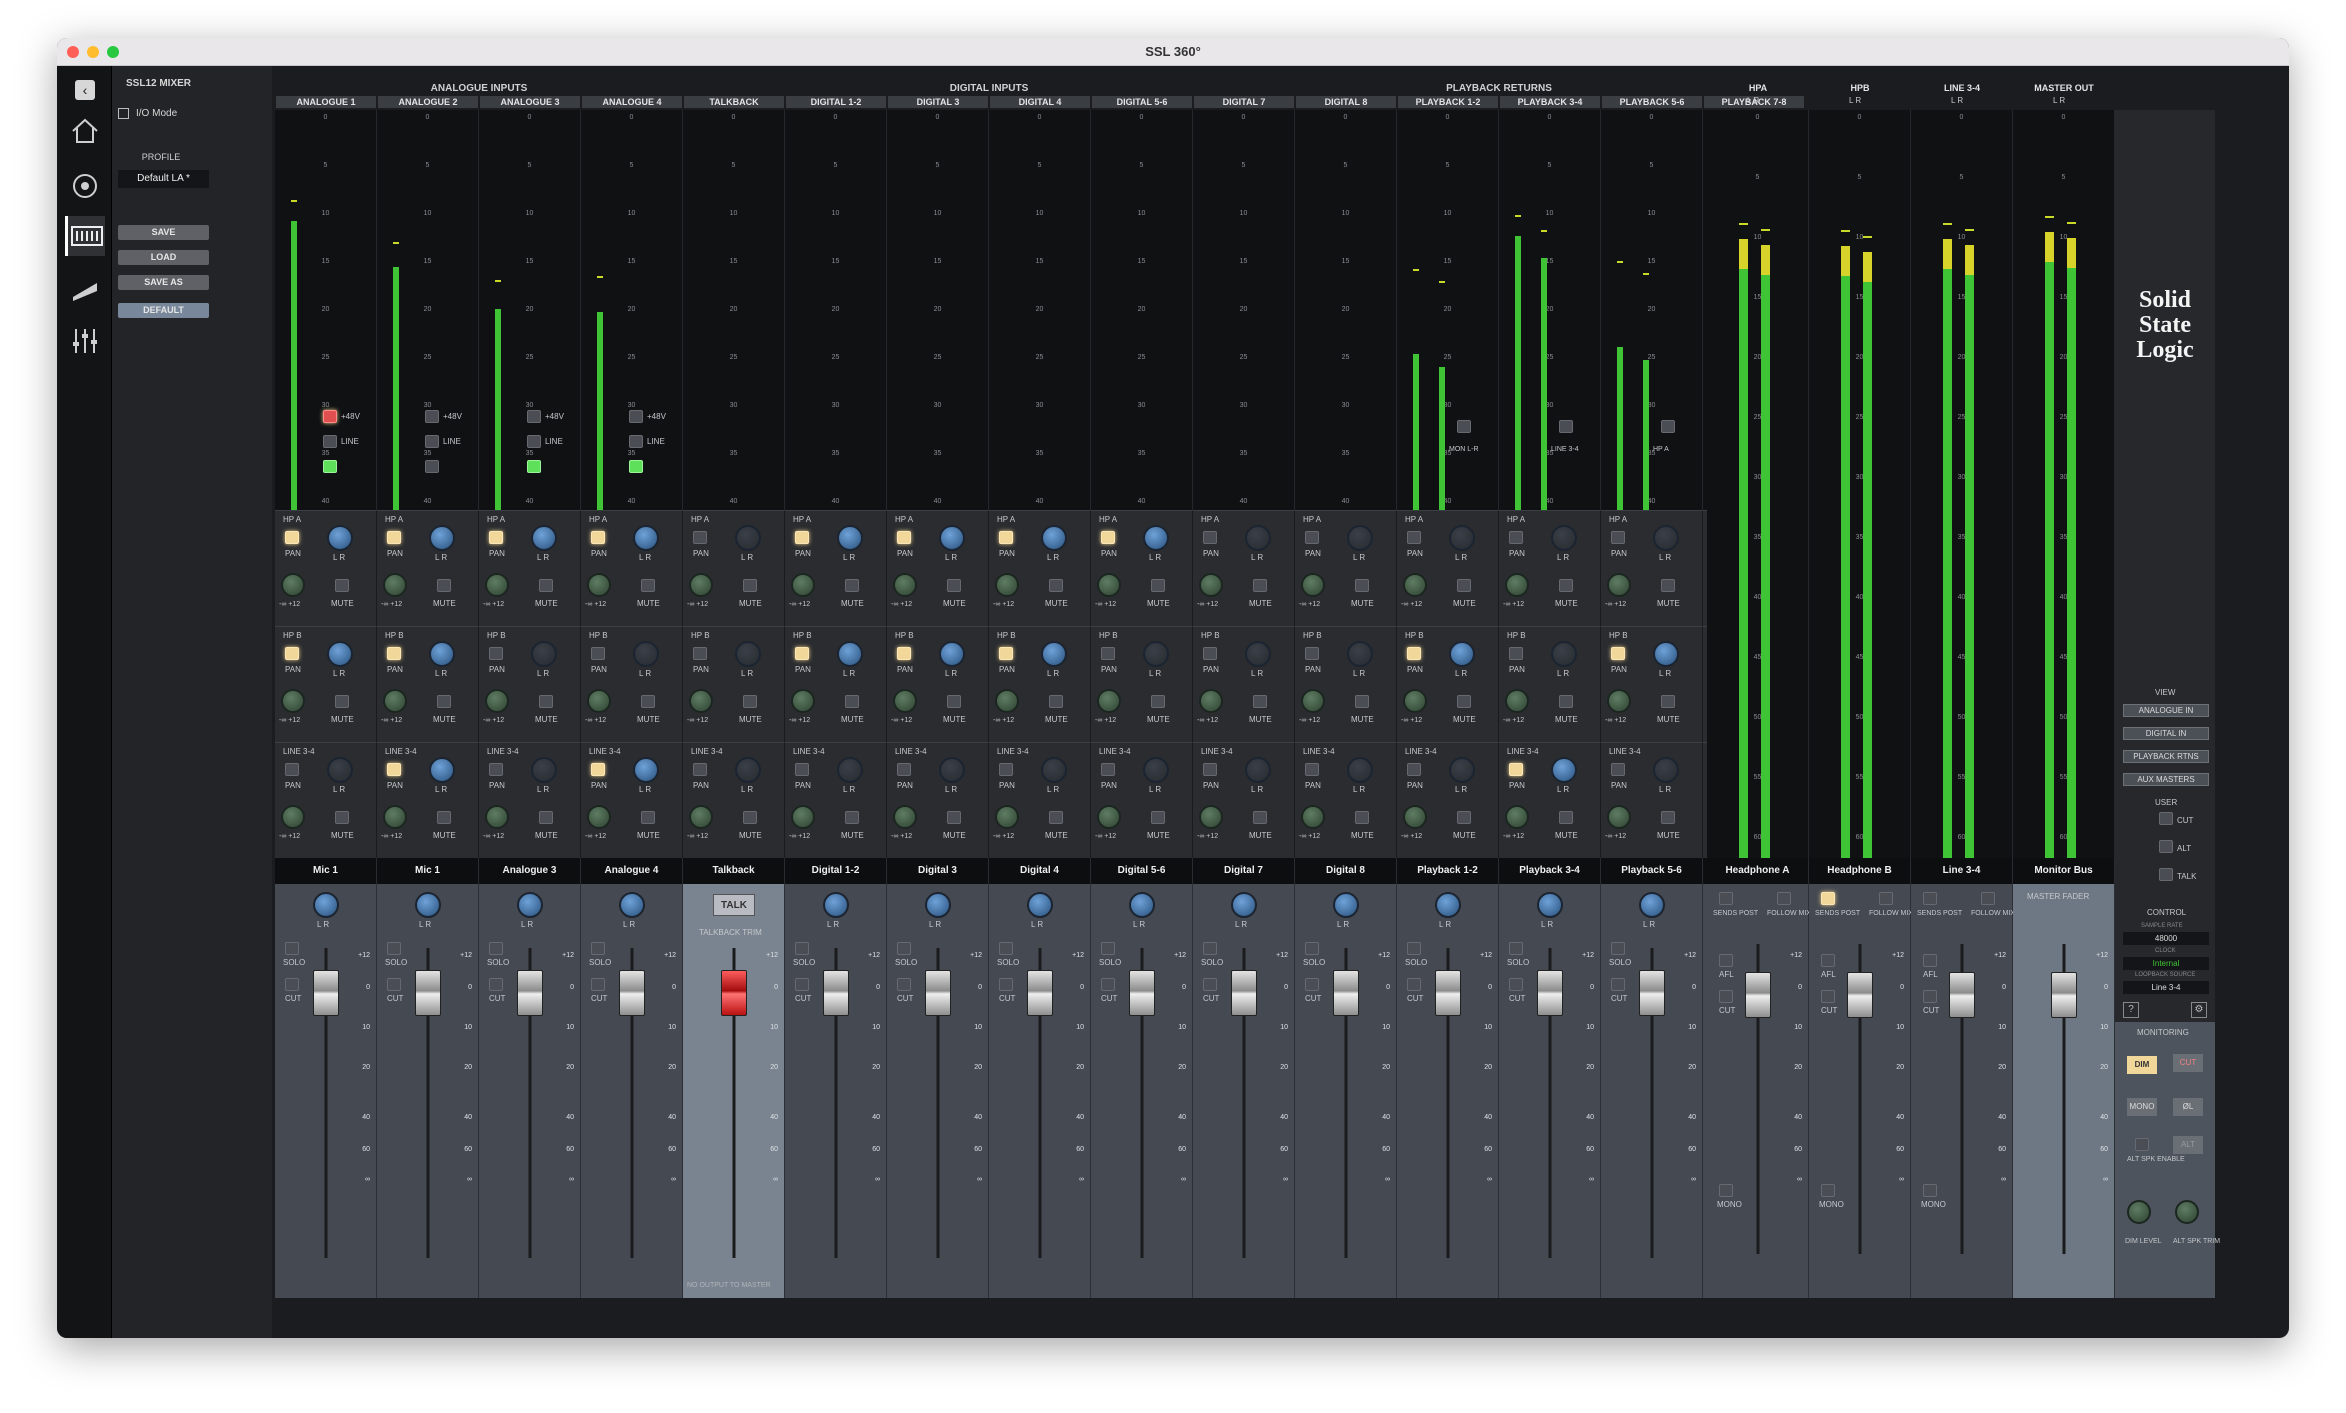 The height and width of the screenshot is (1413, 2346). What do you see at coordinates (1930, 1190) in the screenshot?
I see `mono-button` at bounding box center [1930, 1190].